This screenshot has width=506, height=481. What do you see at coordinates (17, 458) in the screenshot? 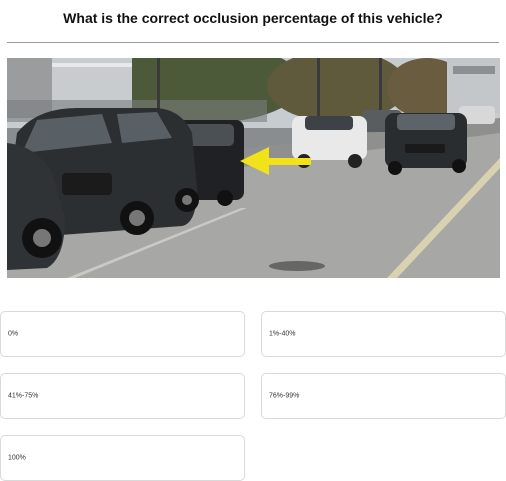
I see `option-label: 100%` at bounding box center [17, 458].